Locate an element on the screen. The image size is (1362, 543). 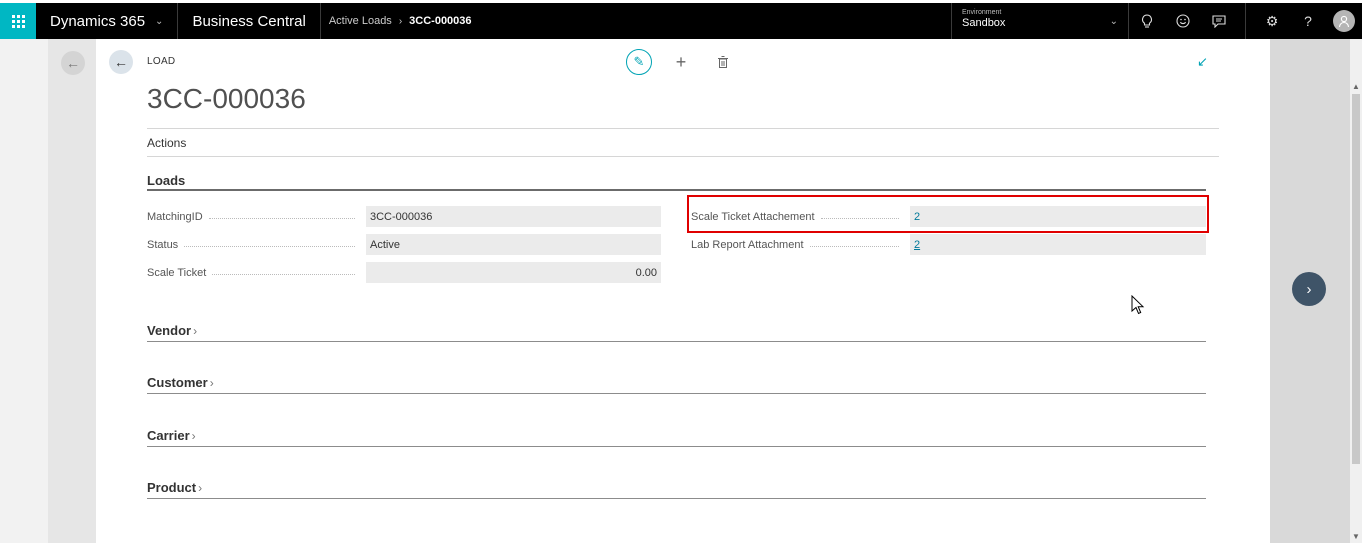
field-scale-ticket: Scale Ticket is located at coordinates (254, 272).